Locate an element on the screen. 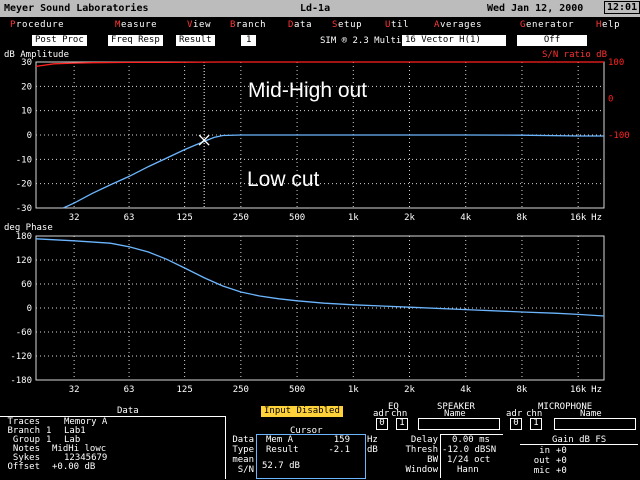 Image resolution: width=640 pixels, height=480 pixels. amplitude-x-tick-label: 500 is located at coordinates (297, 218).